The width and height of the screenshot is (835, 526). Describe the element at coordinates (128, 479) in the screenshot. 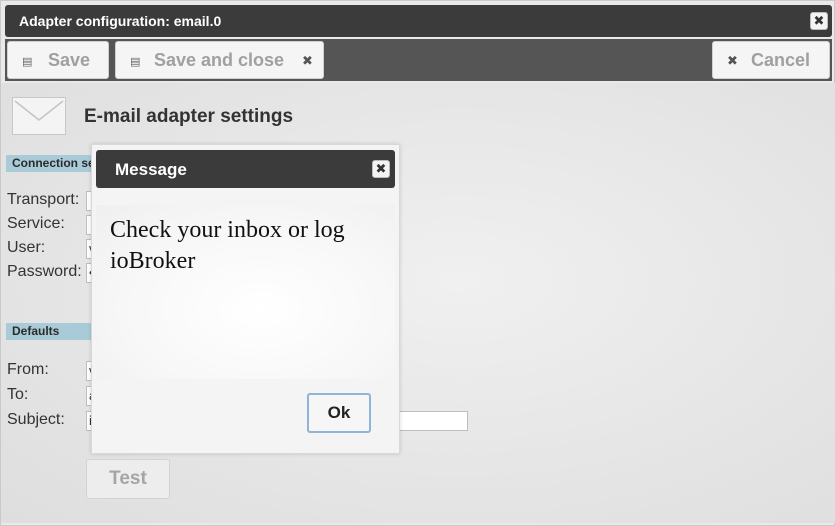

I see `test-button: Test` at that location.